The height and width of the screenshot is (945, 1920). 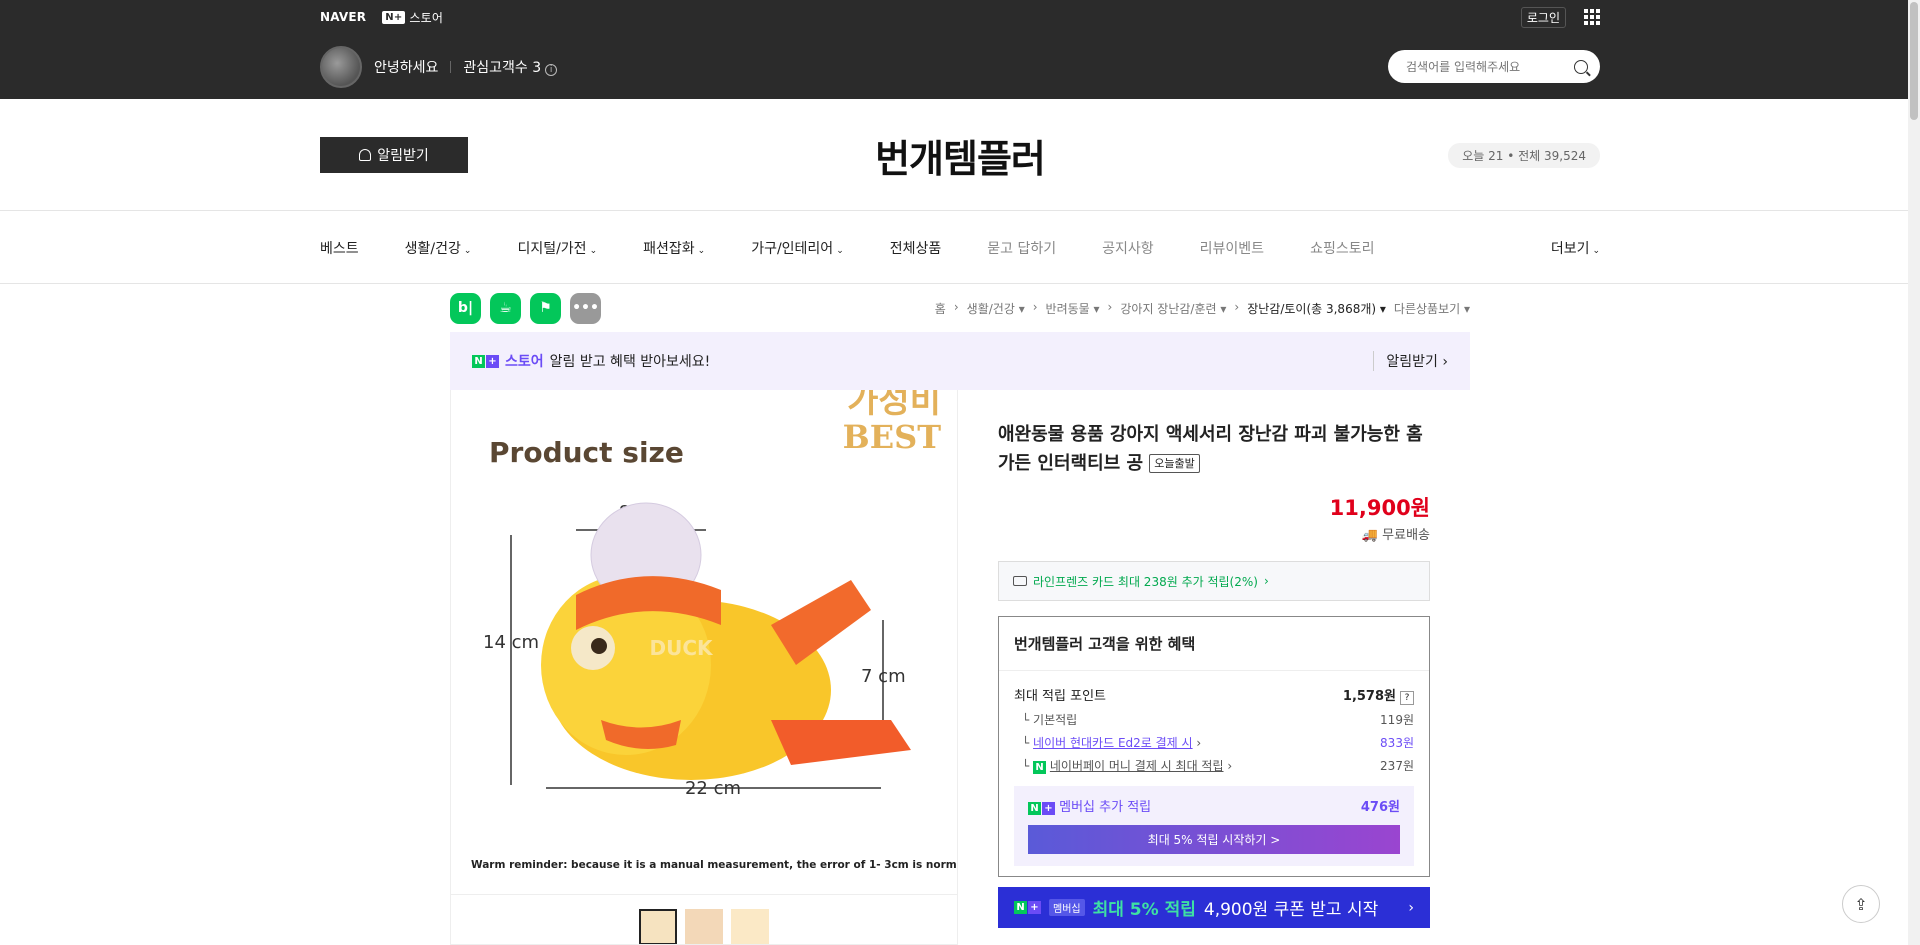 I want to click on cafe-share-icon: ☕, so click(x=505, y=308).